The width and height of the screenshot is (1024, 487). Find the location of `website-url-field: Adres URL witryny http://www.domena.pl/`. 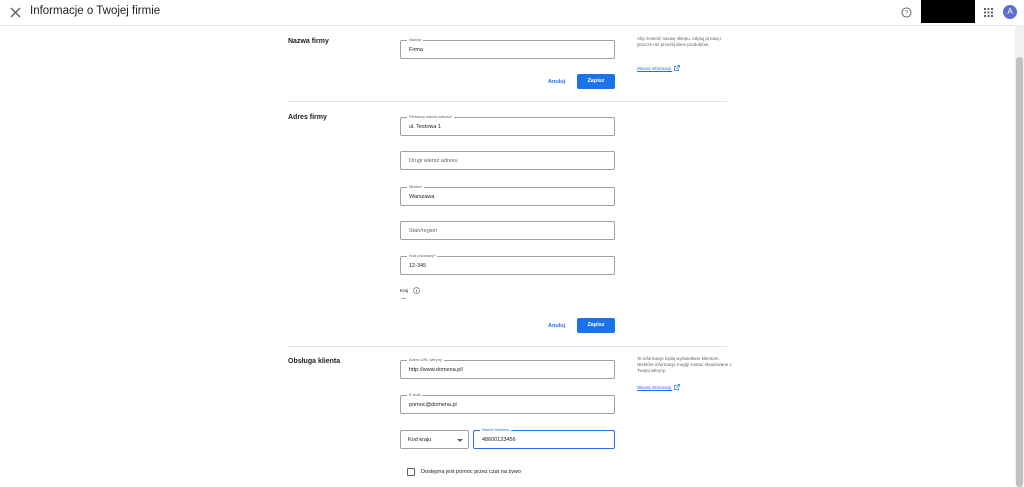

website-url-field: Adres URL witryny http://www.domena.pl/ is located at coordinates (507, 368).